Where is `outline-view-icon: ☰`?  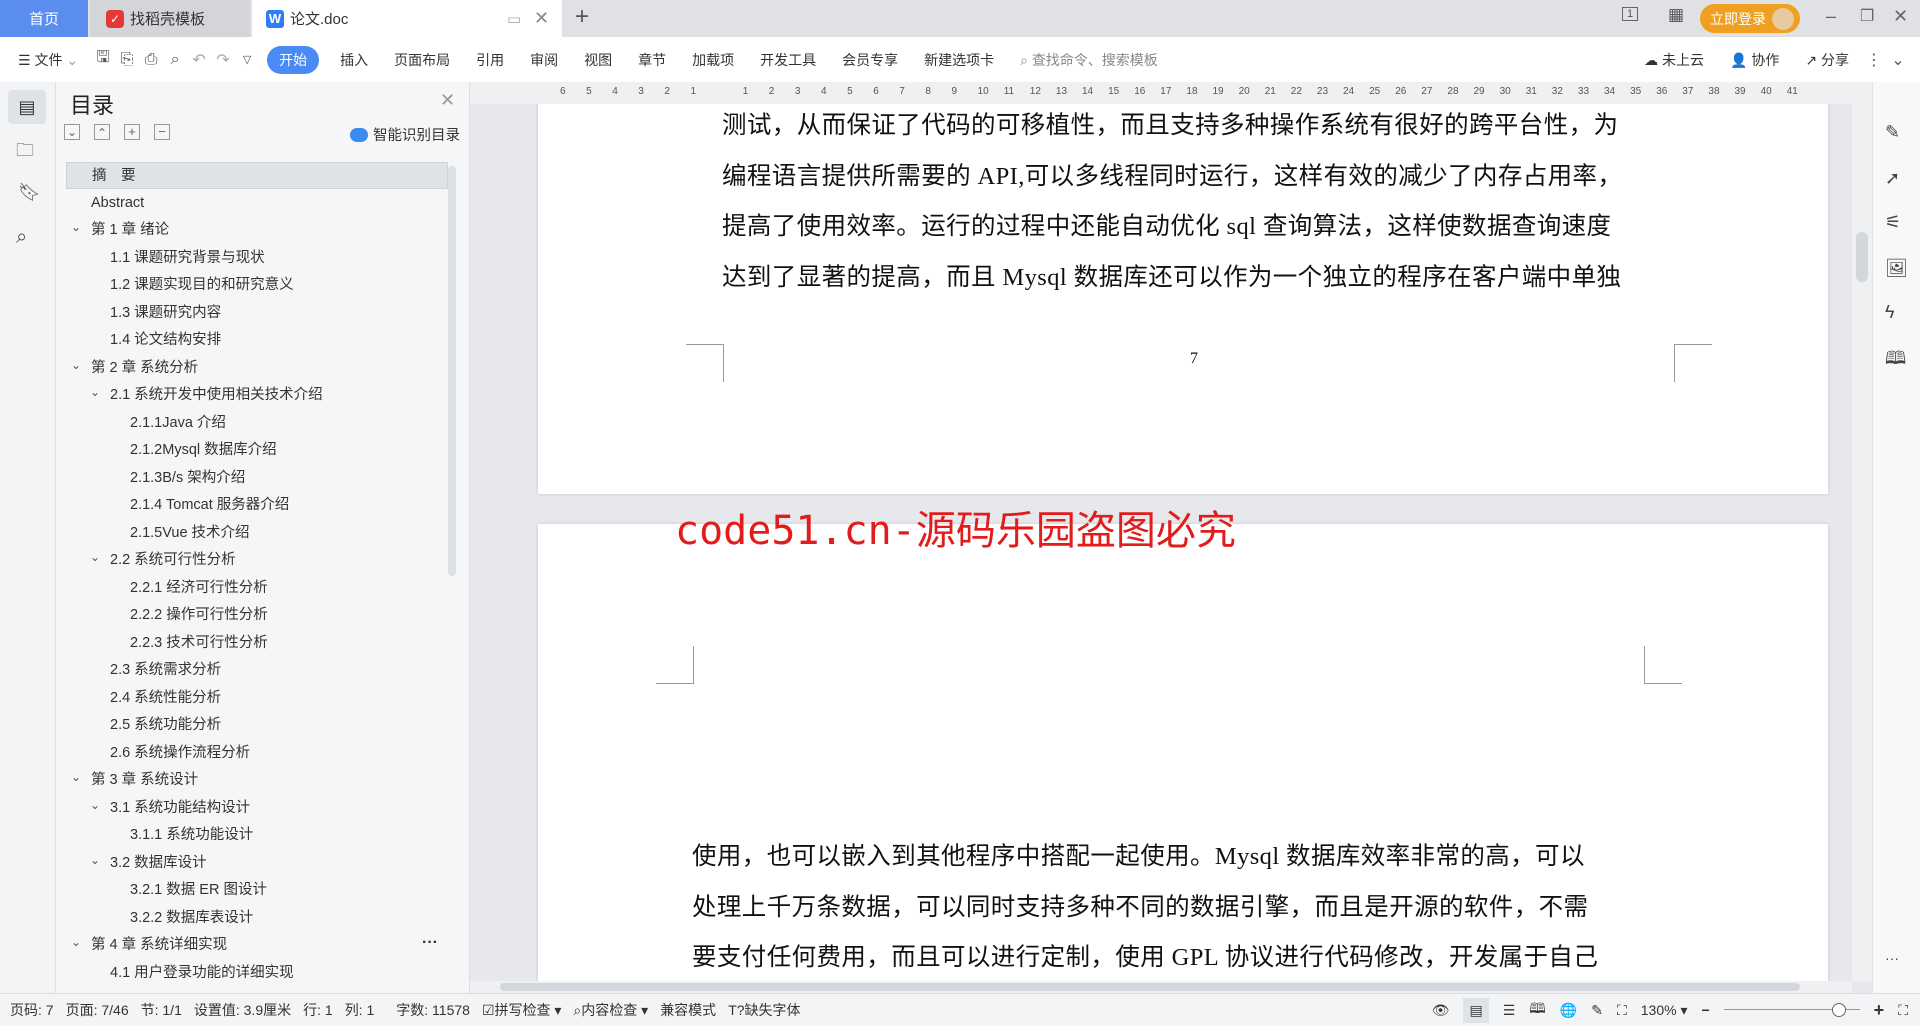
outline-view-icon: ☰ is located at coordinates (1509, 1010).